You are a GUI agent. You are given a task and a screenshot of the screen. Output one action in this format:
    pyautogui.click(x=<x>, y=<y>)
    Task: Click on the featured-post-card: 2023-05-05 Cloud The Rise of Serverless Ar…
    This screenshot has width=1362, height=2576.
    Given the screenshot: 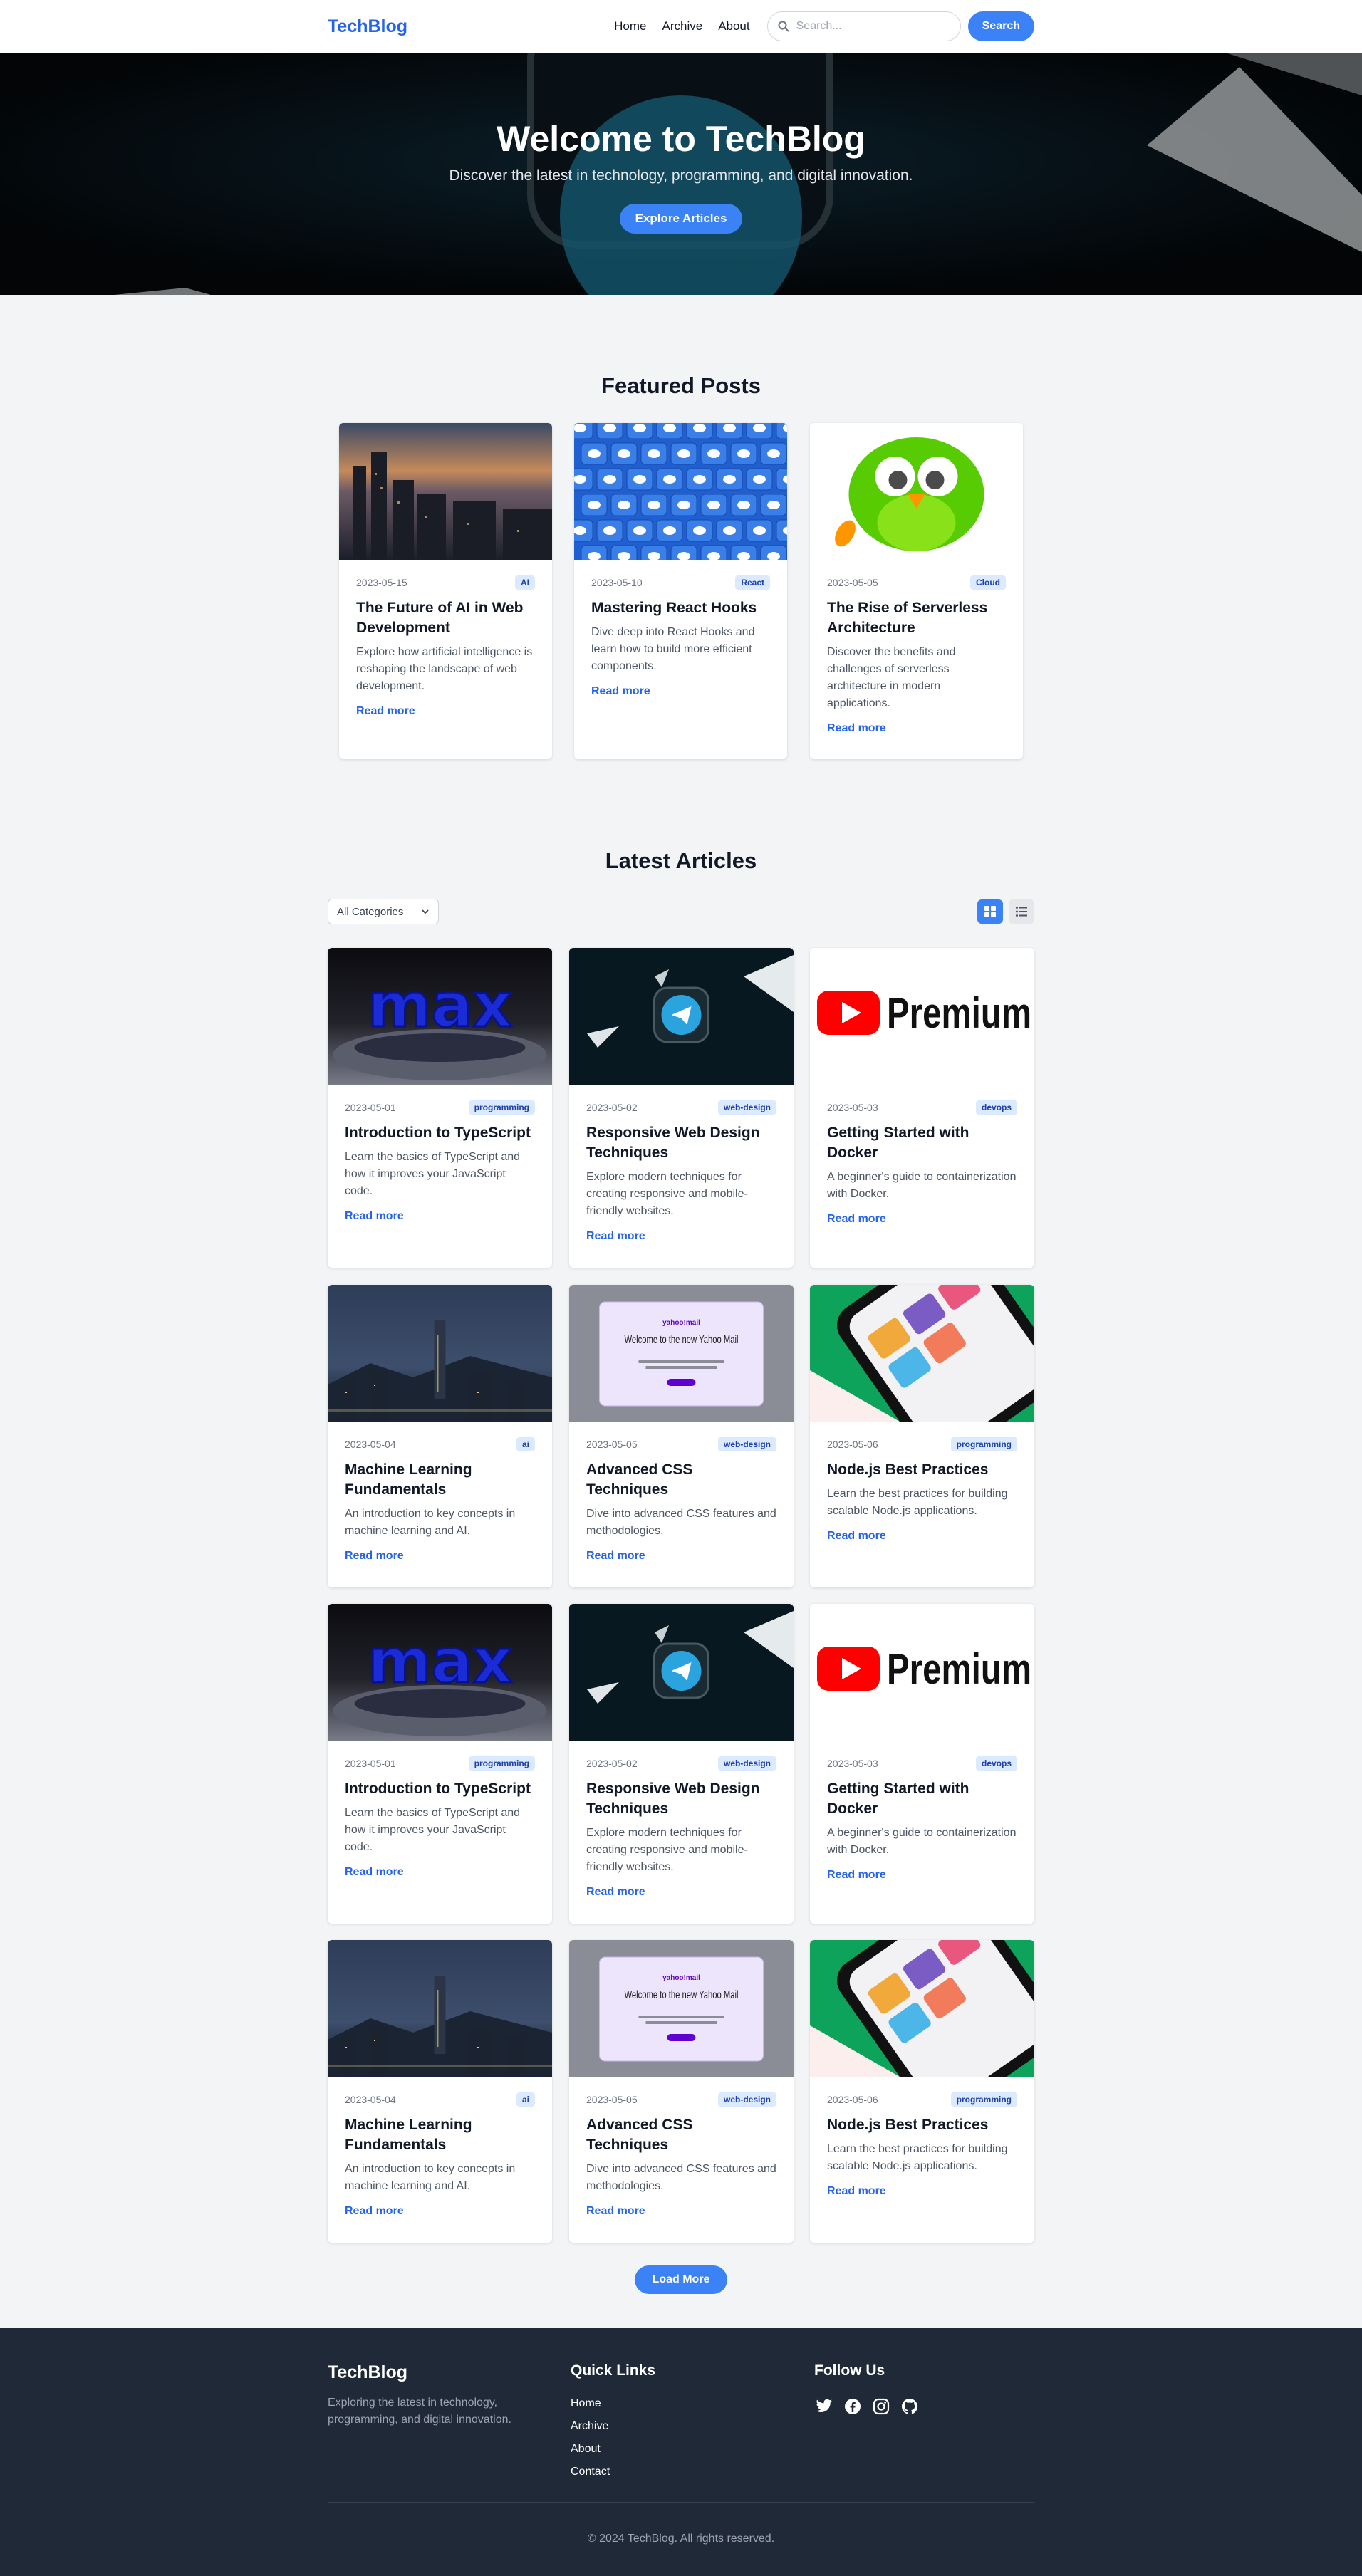 What is the action you would take?
    pyautogui.click(x=916, y=591)
    